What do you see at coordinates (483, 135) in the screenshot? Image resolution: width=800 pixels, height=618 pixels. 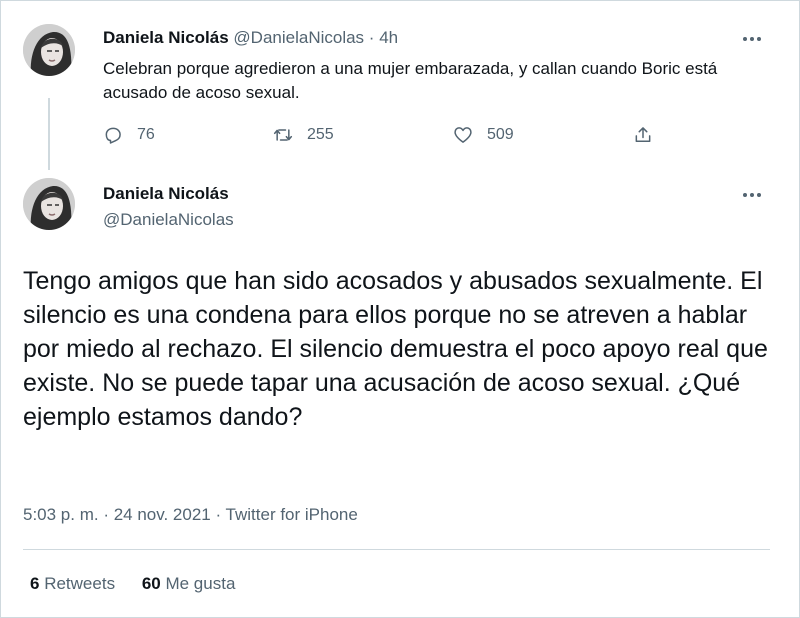 I see `like-button: 509` at bounding box center [483, 135].